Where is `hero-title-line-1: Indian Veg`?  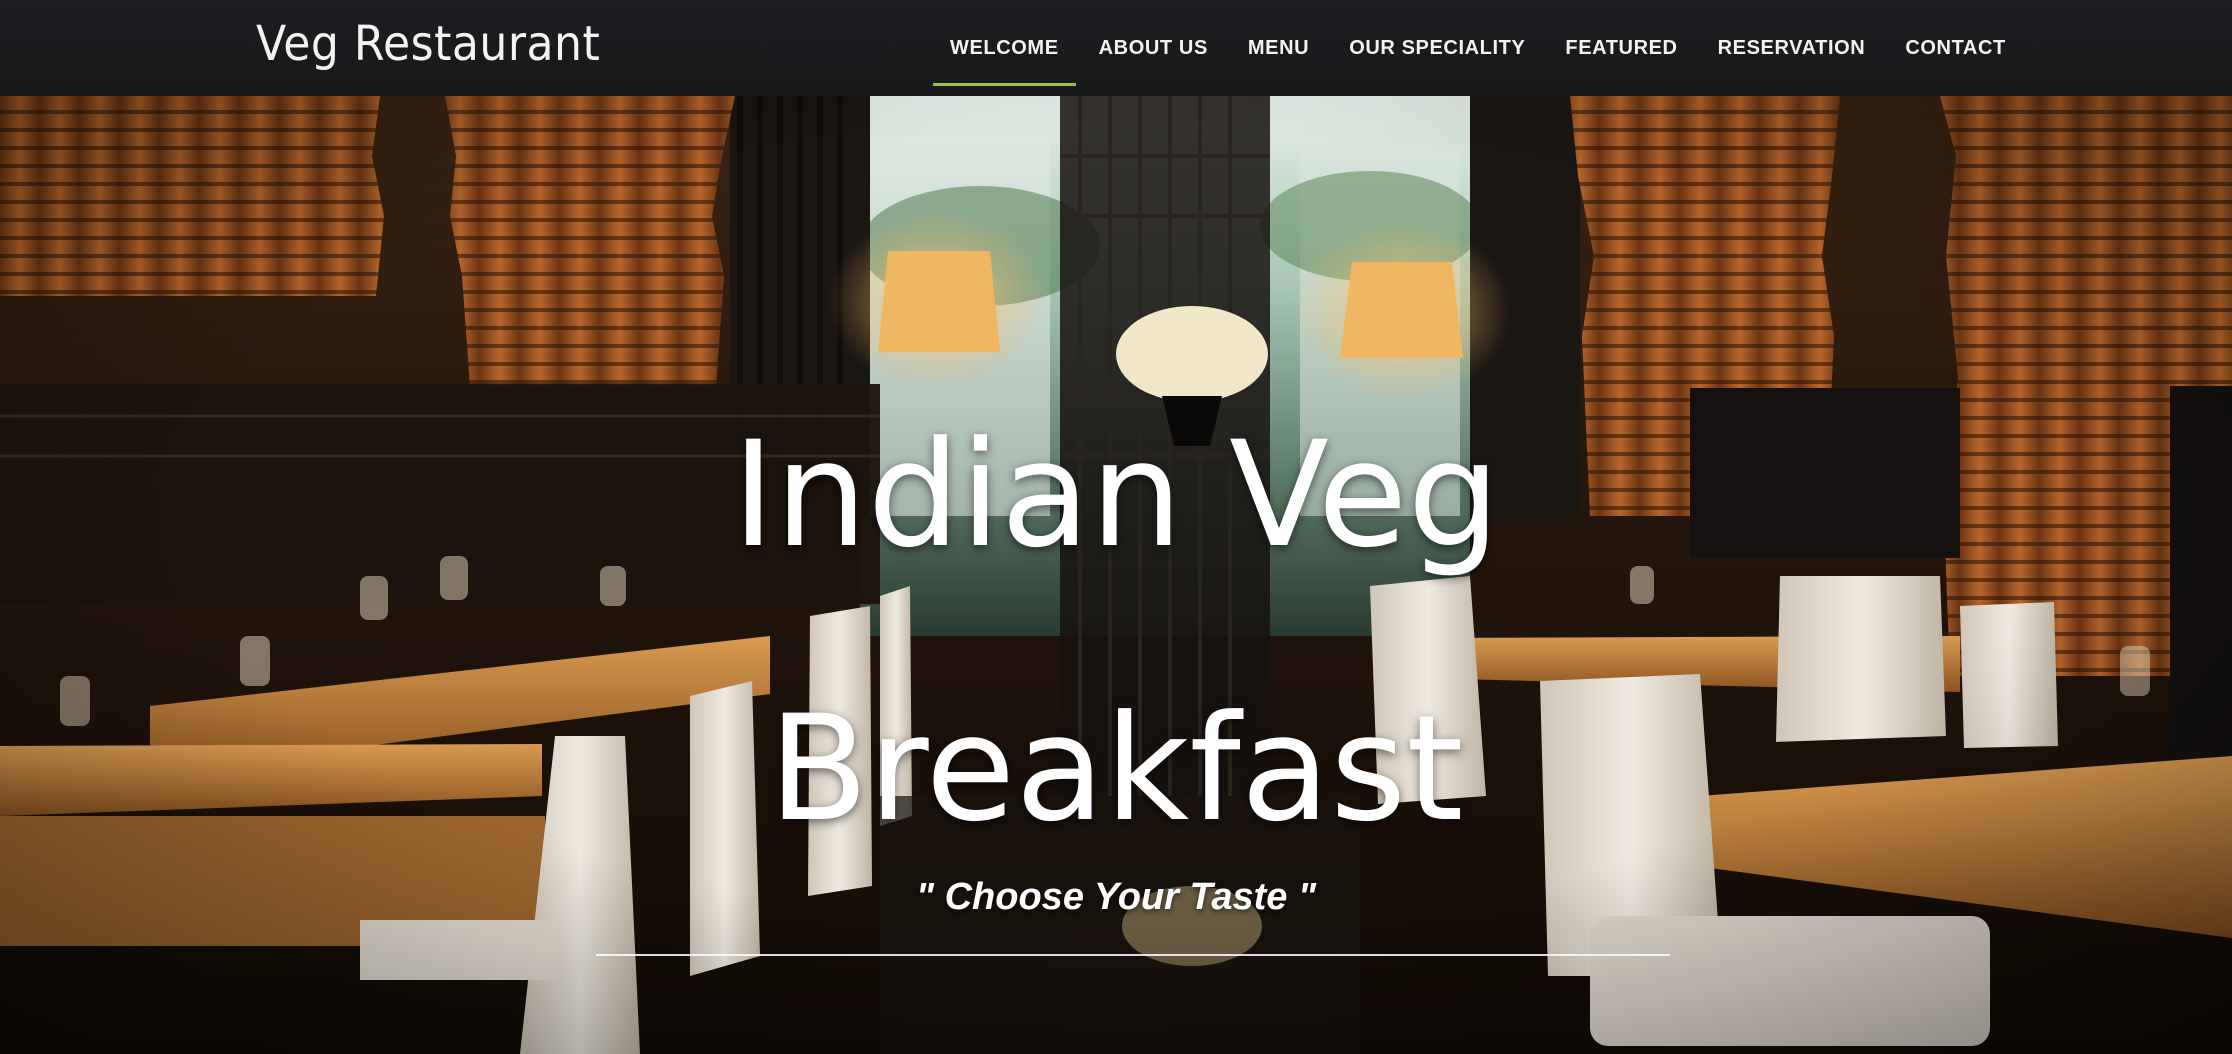
hero-title-line-1: Indian Veg is located at coordinates (1116, 495).